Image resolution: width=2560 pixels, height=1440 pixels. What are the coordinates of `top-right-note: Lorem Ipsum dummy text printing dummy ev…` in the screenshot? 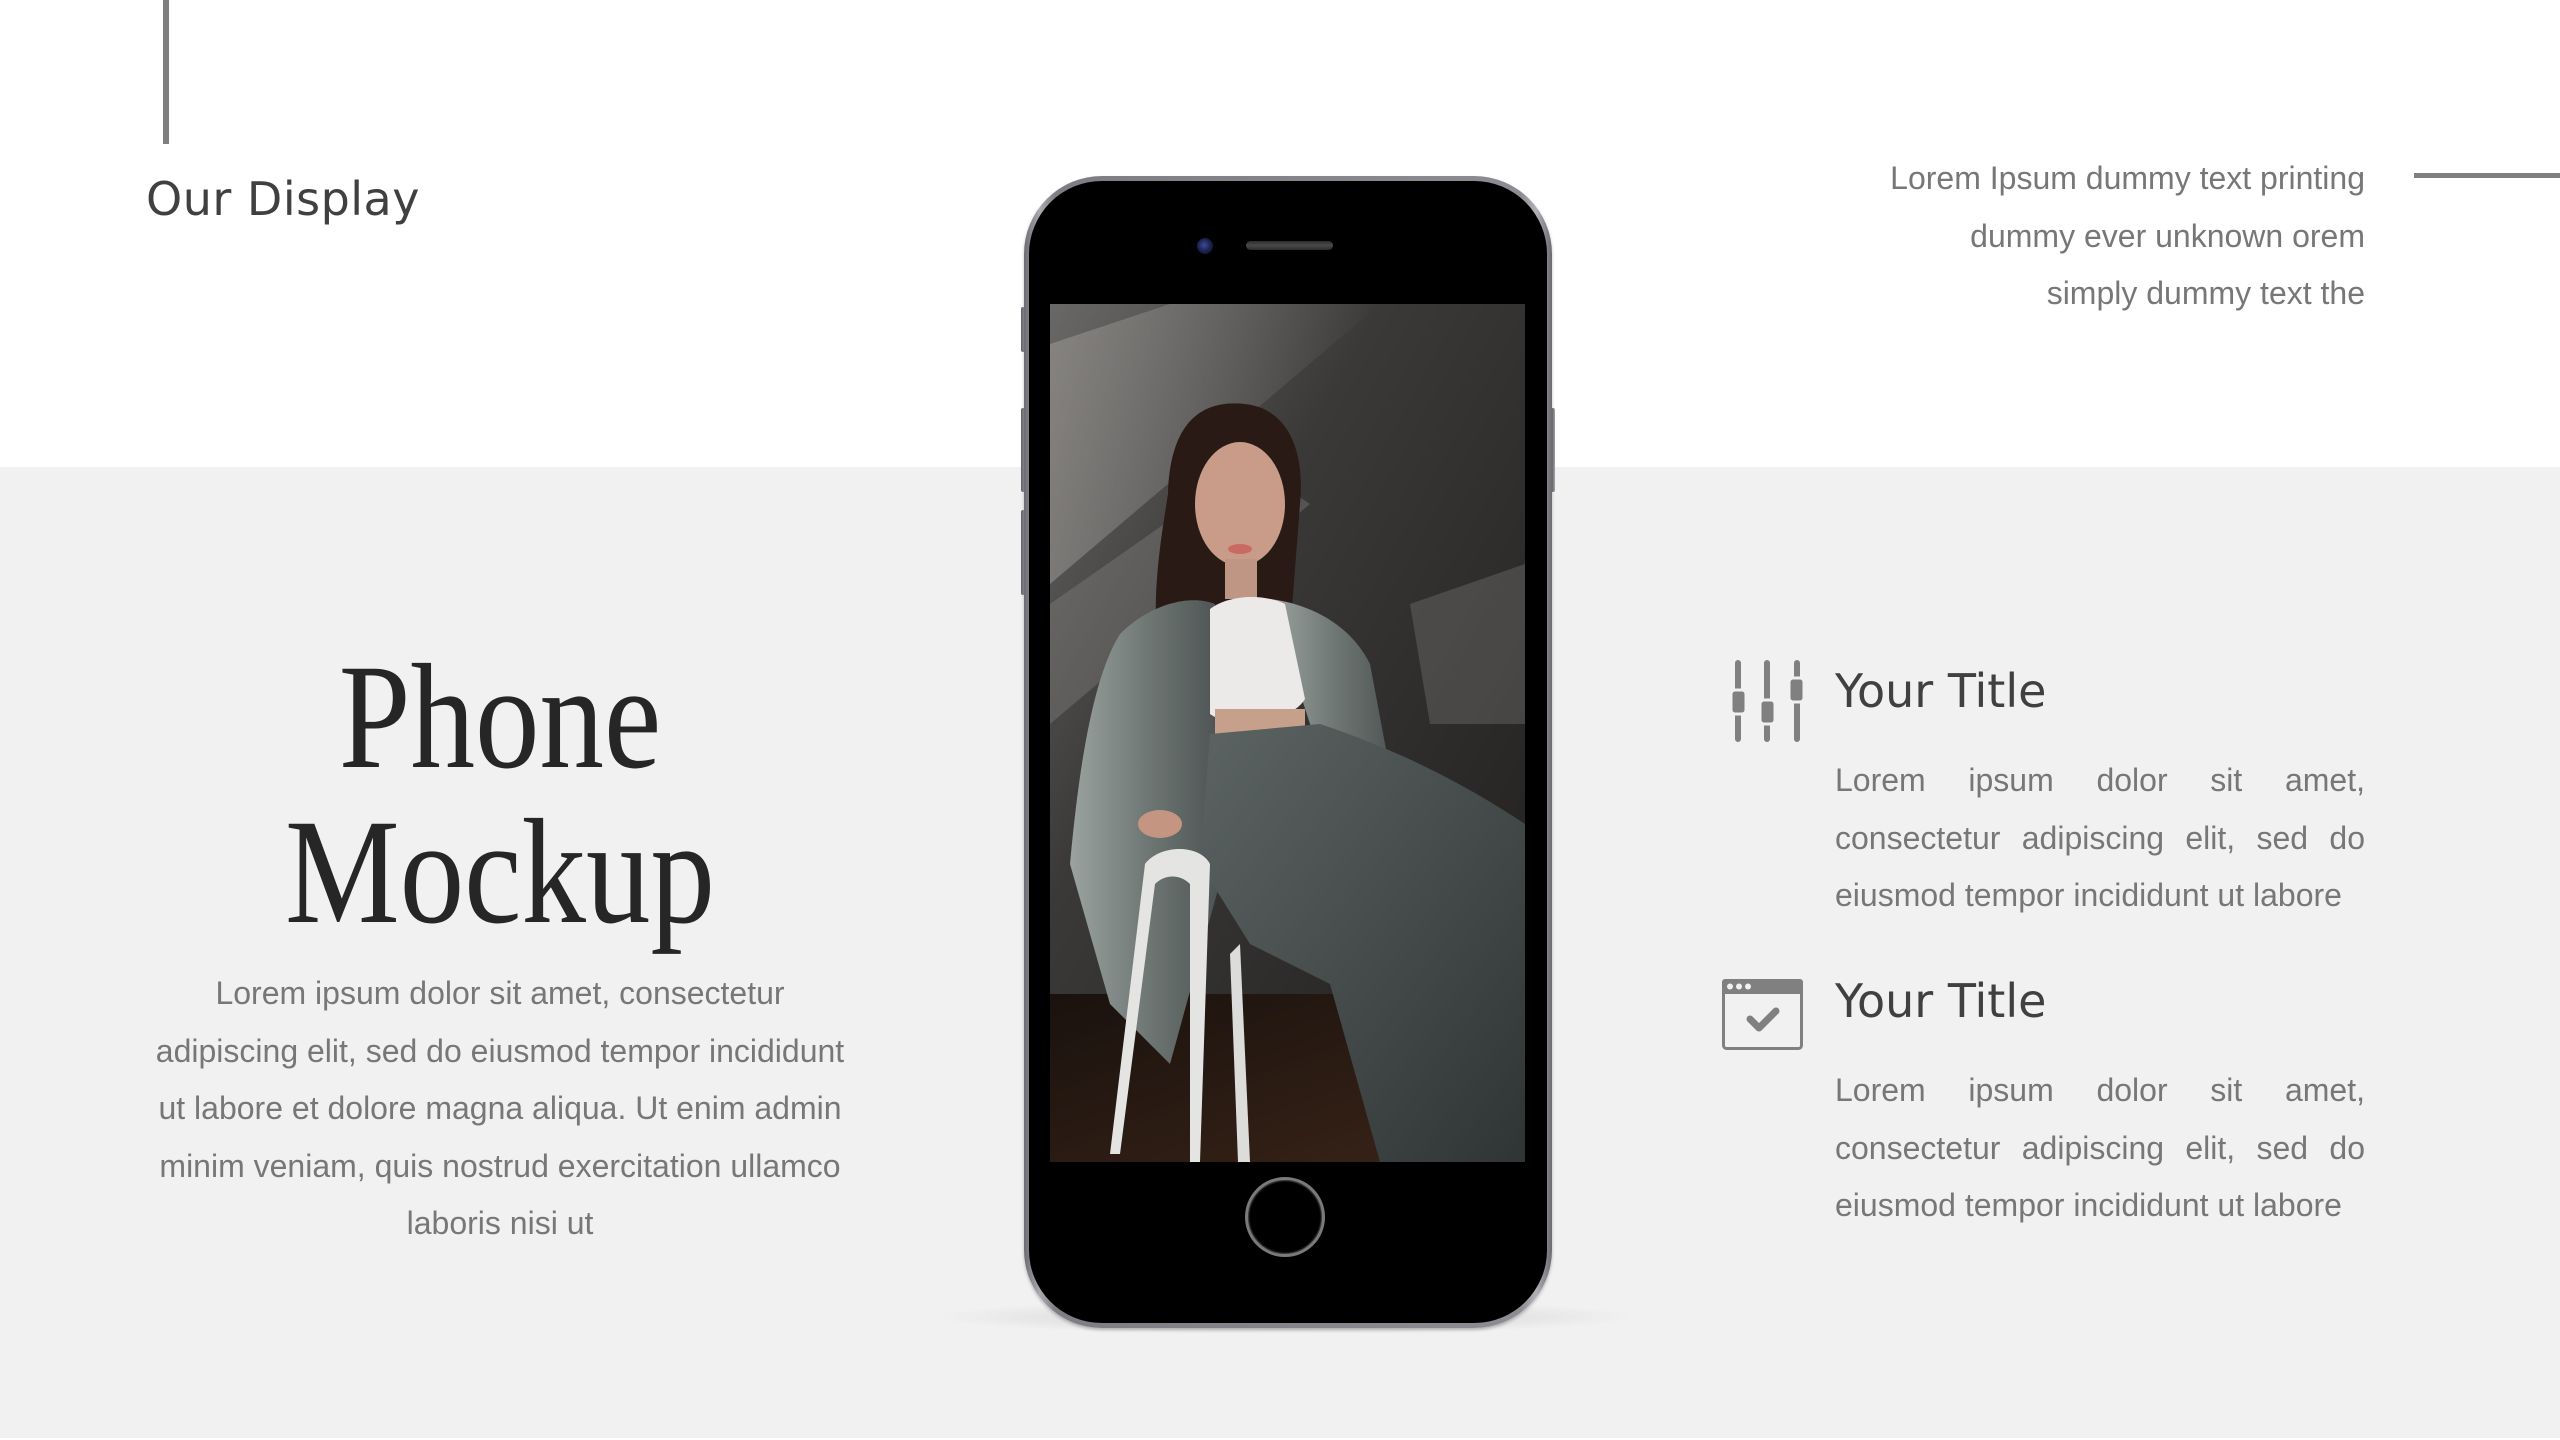 It's located at (2127, 235).